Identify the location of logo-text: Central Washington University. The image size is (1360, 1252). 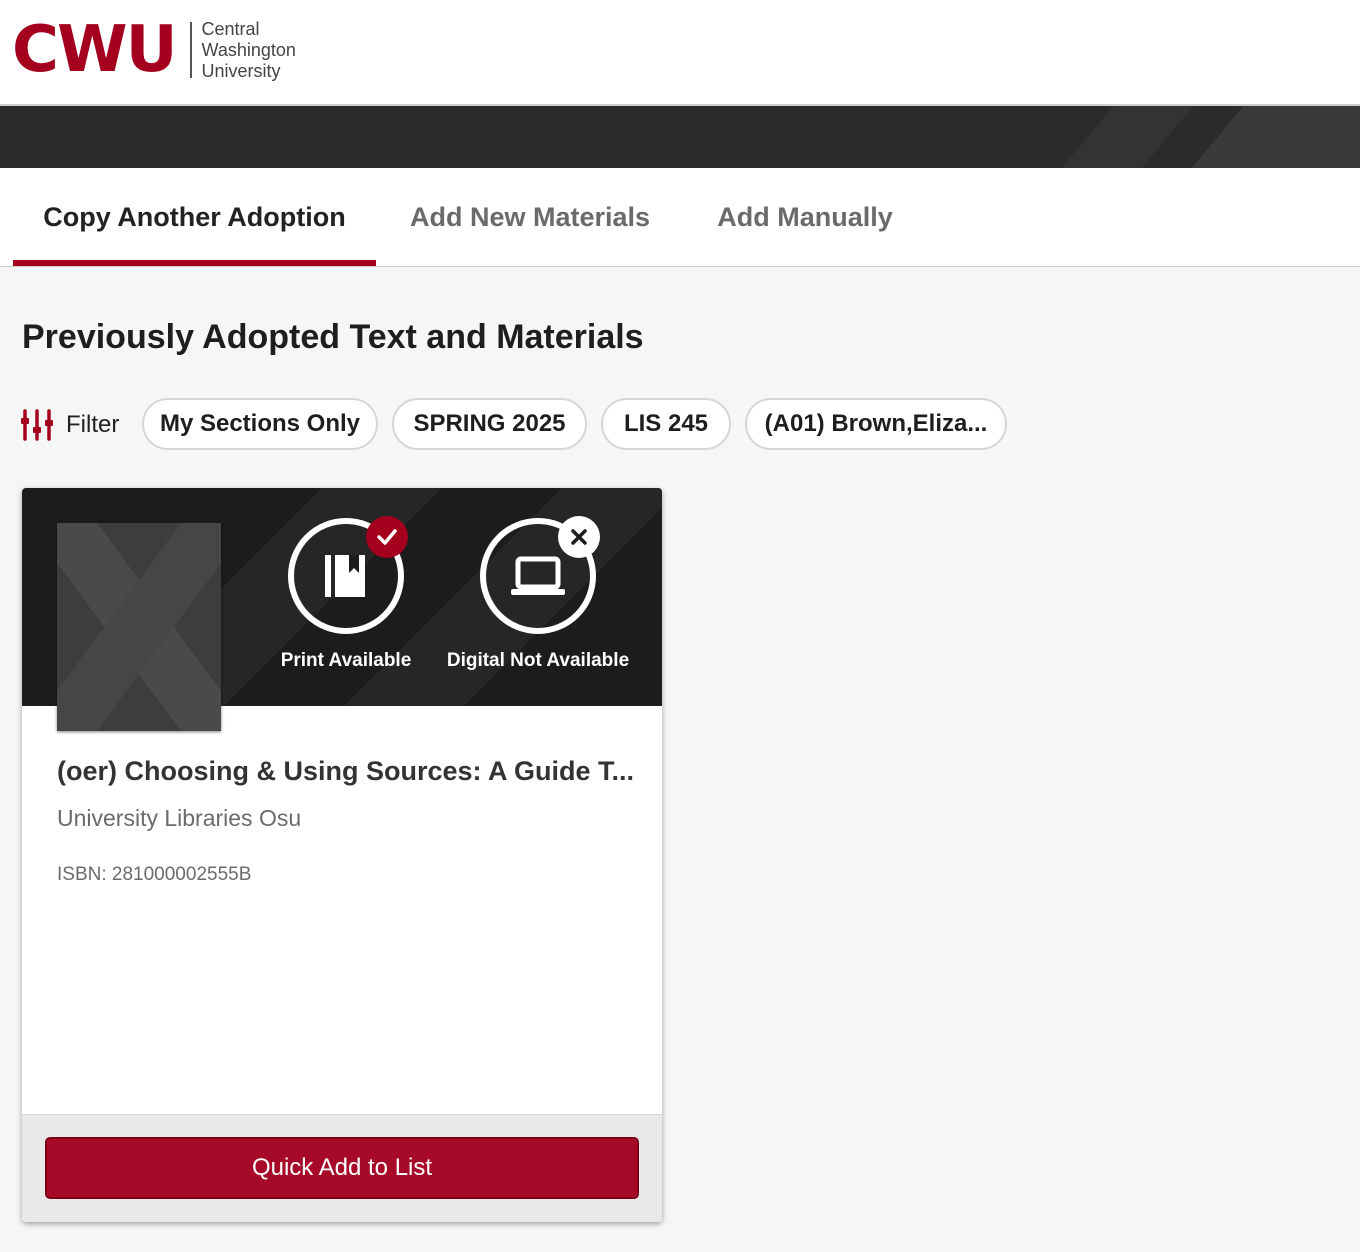
(249, 50).